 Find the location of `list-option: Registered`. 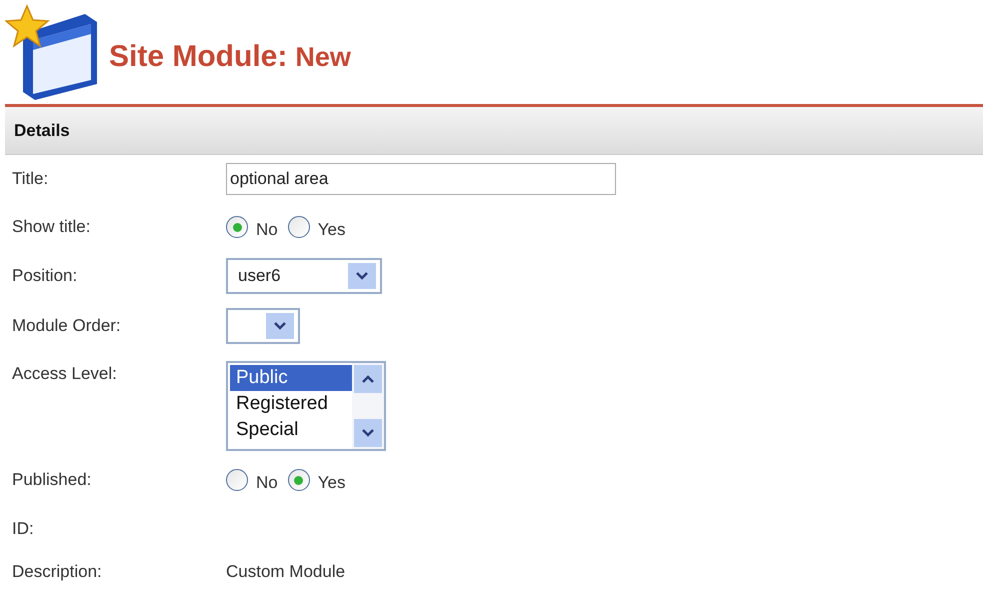

list-option: Registered is located at coordinates (291, 404).